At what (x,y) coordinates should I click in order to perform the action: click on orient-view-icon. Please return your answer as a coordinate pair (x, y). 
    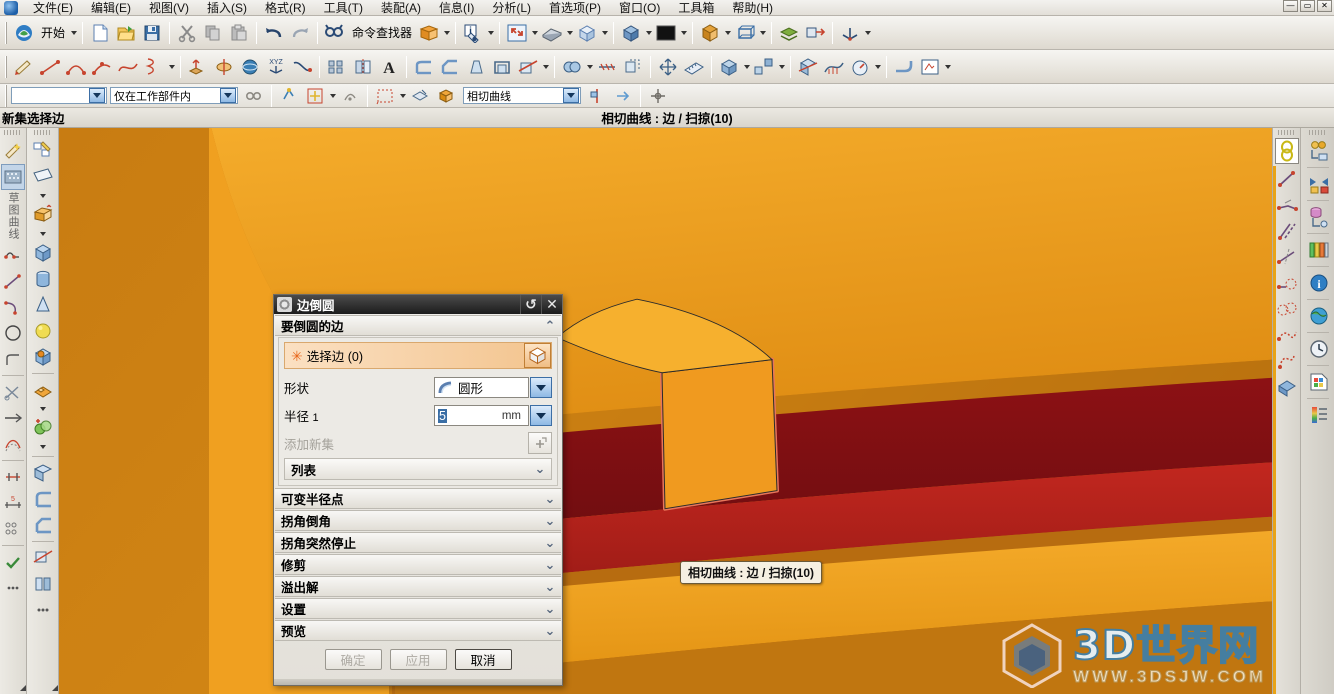
    Looking at the image, I should click on (587, 33).